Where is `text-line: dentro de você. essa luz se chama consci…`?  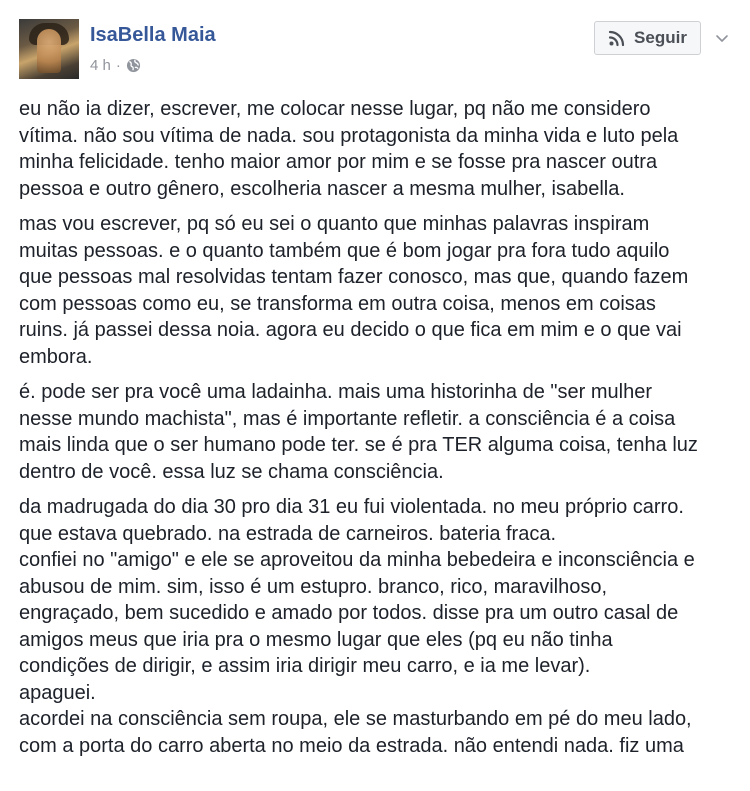 text-line: dentro de você. essa luz se chama consci… is located at coordinates (231, 471).